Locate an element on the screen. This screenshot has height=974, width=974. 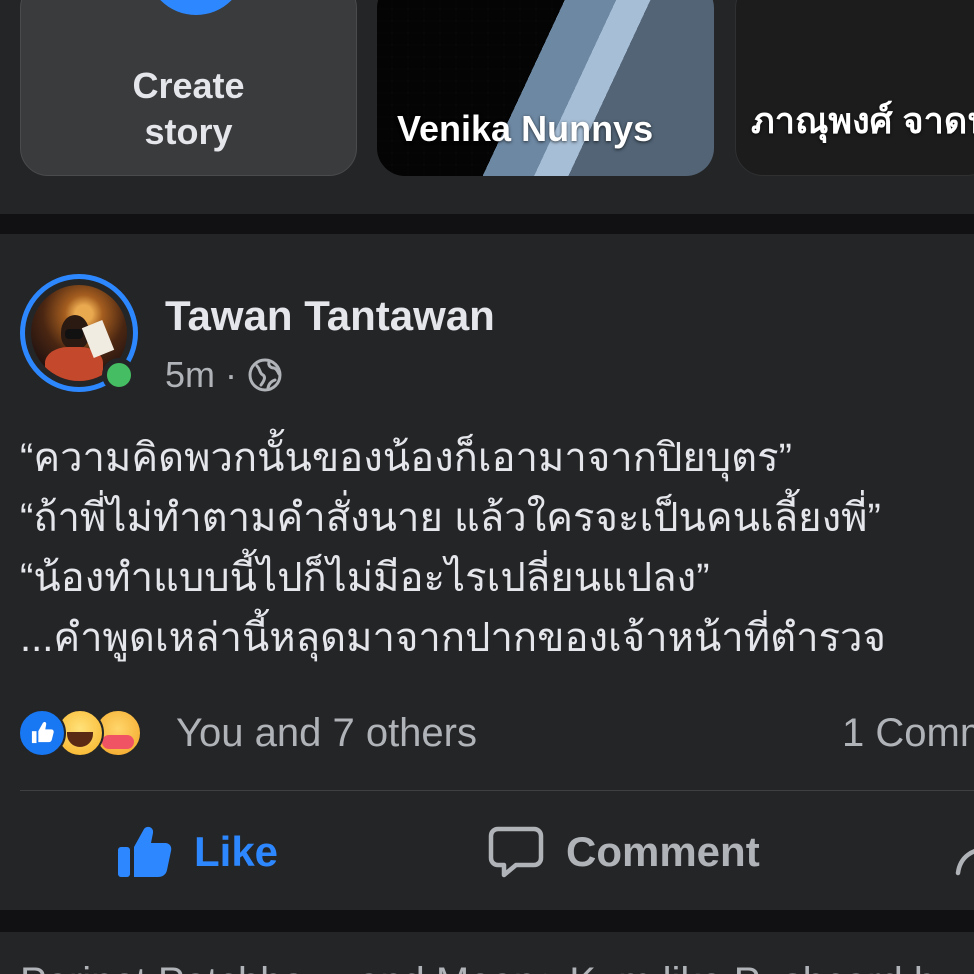
post-text-line: “ความคิดพวกนั้นของน้องก็เอามาจากปิยบุตร” is located at coordinates (406, 458).